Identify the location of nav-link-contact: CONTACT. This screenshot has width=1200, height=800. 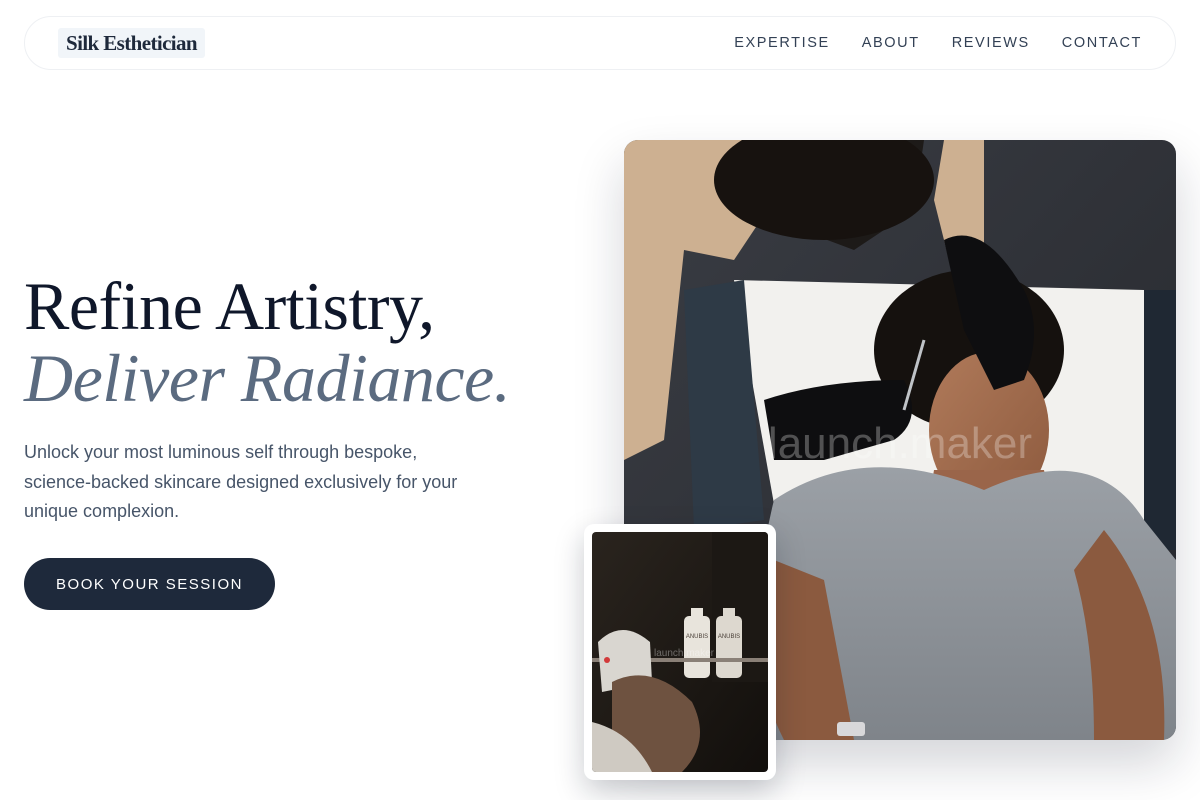
(1102, 43).